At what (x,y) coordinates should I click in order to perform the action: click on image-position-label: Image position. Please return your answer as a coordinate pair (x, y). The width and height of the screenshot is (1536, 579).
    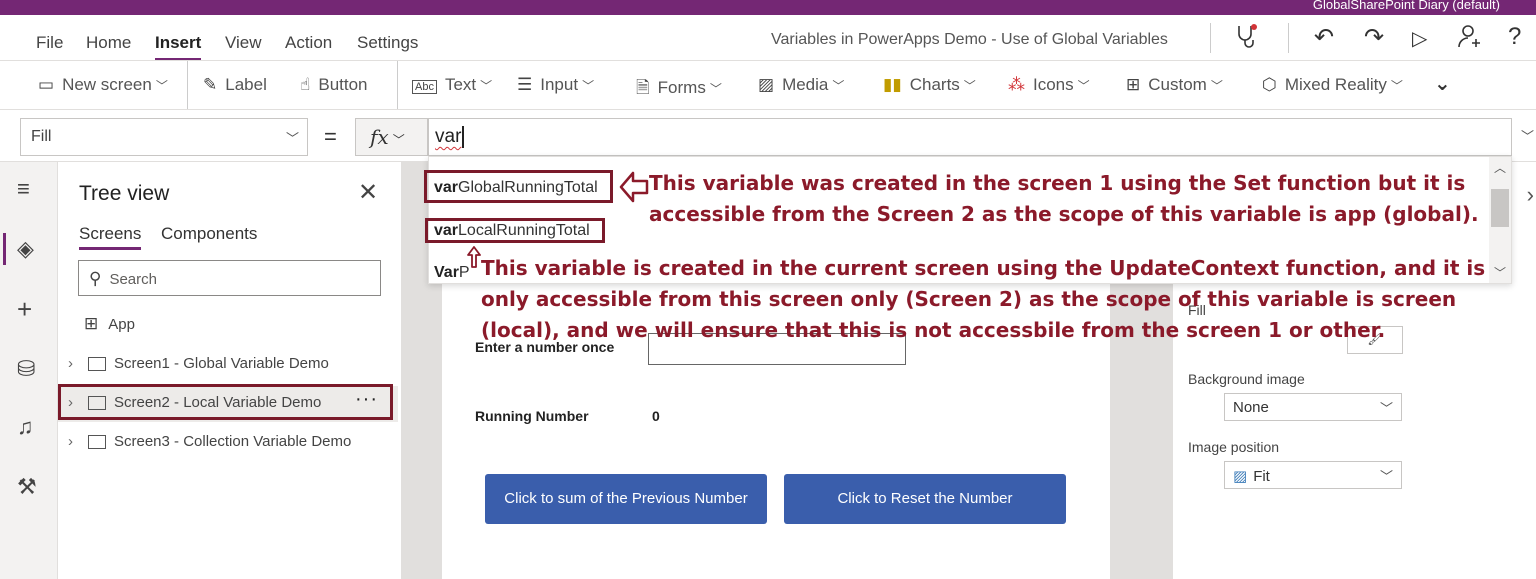
    Looking at the image, I should click on (1234, 447).